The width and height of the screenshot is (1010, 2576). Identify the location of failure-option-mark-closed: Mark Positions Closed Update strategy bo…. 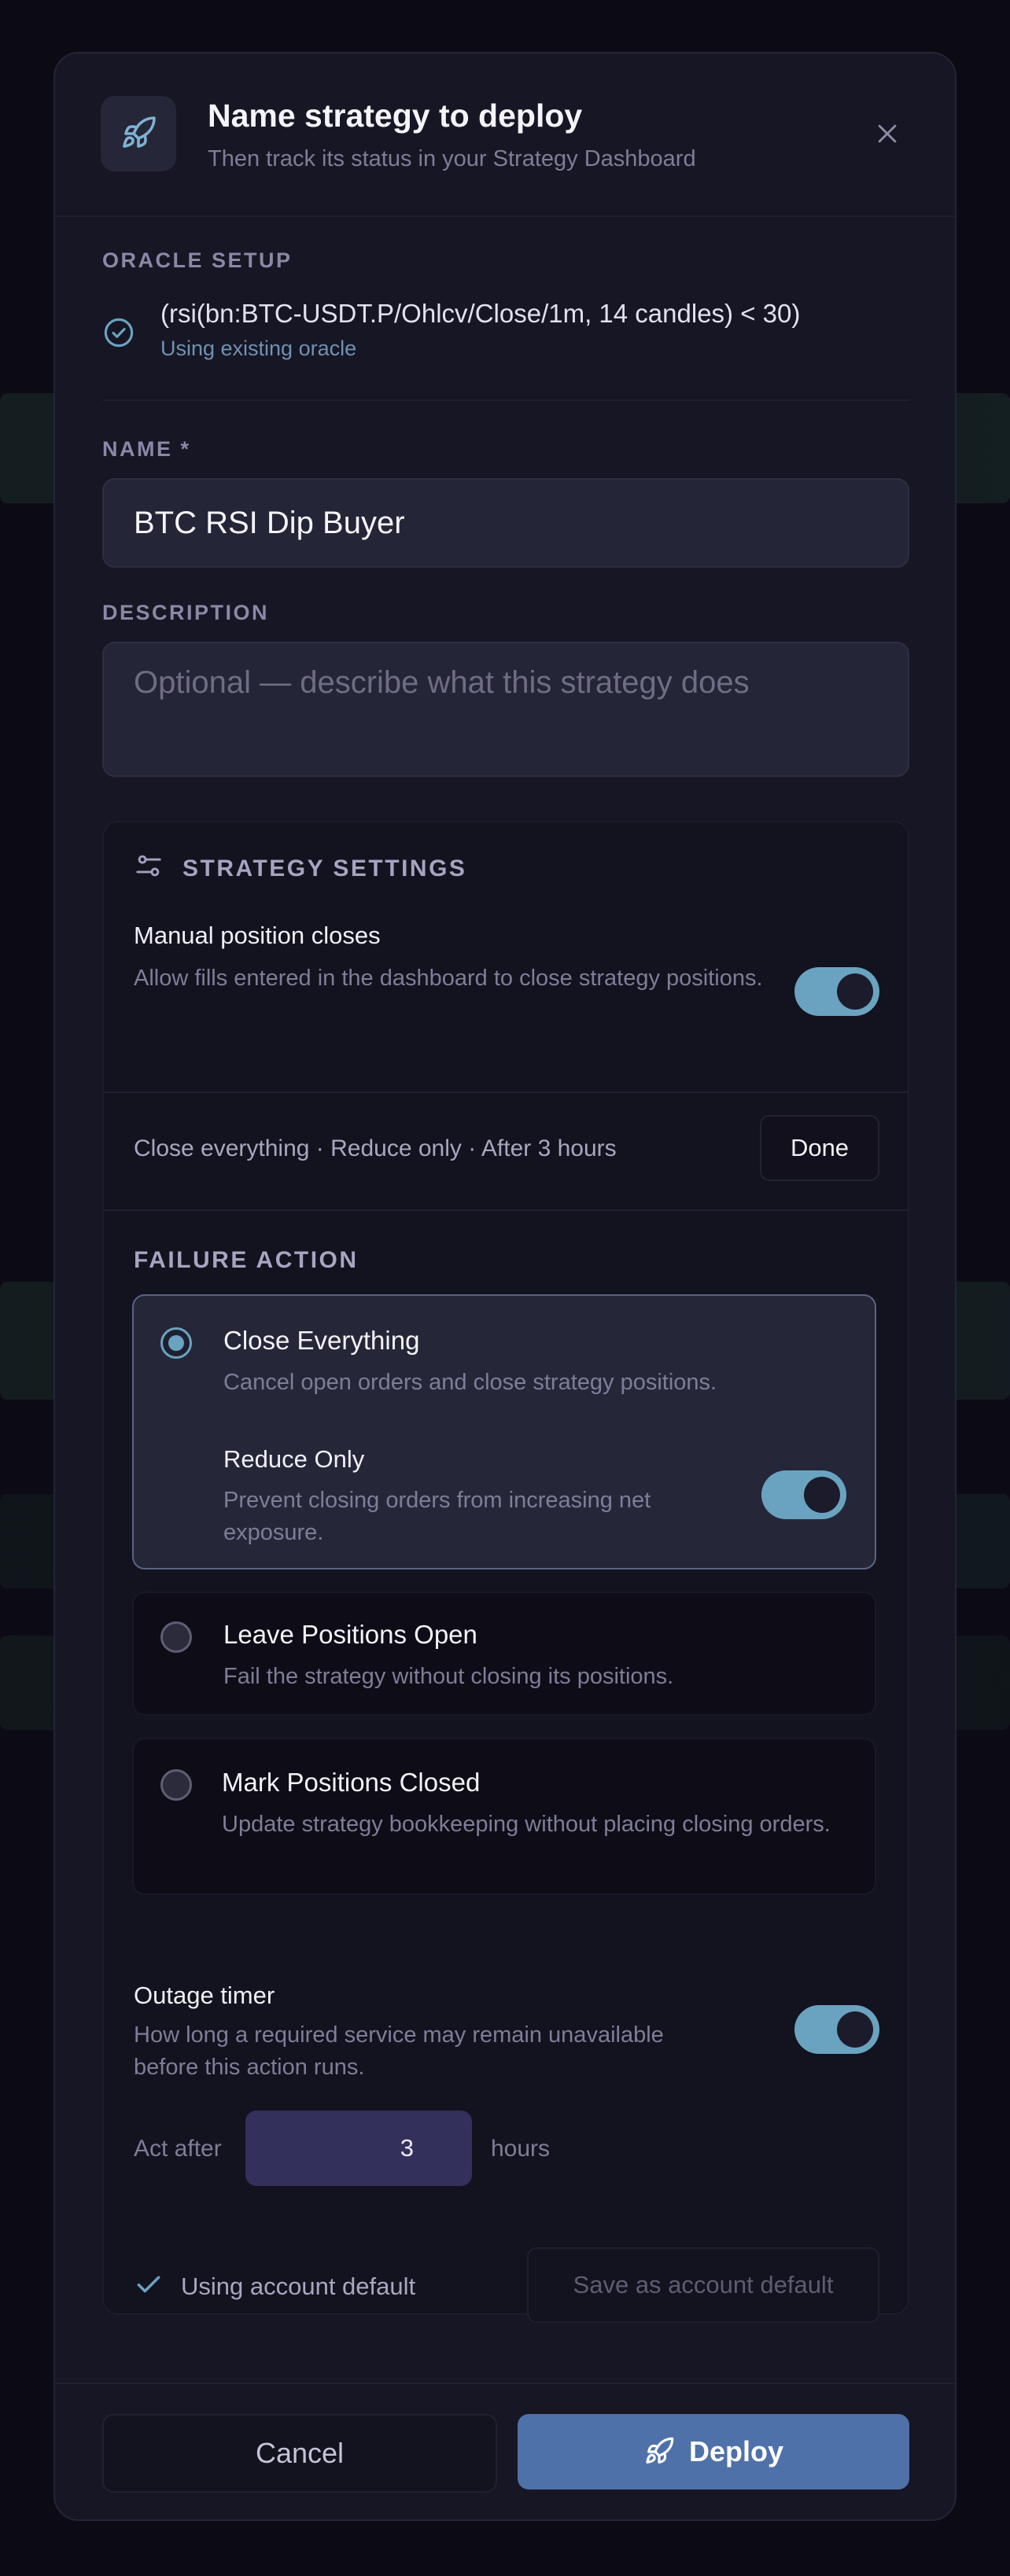
(504, 1817).